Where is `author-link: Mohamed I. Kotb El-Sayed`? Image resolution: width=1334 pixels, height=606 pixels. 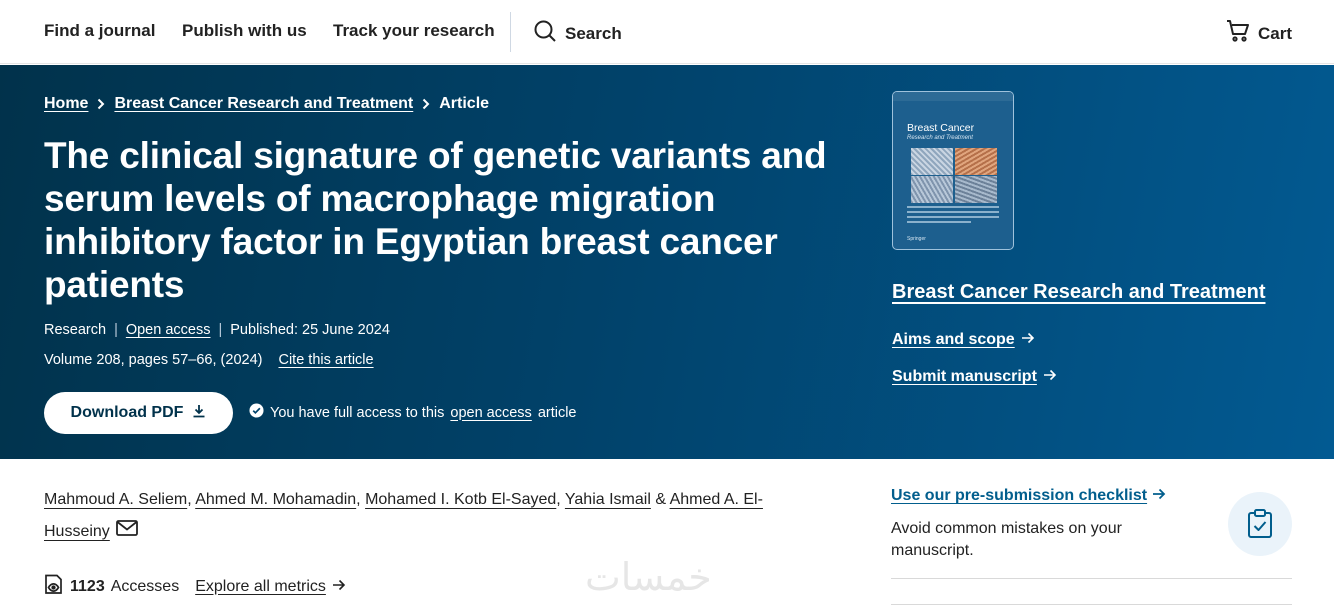 author-link: Mohamed I. Kotb El-Sayed is located at coordinates (460, 499).